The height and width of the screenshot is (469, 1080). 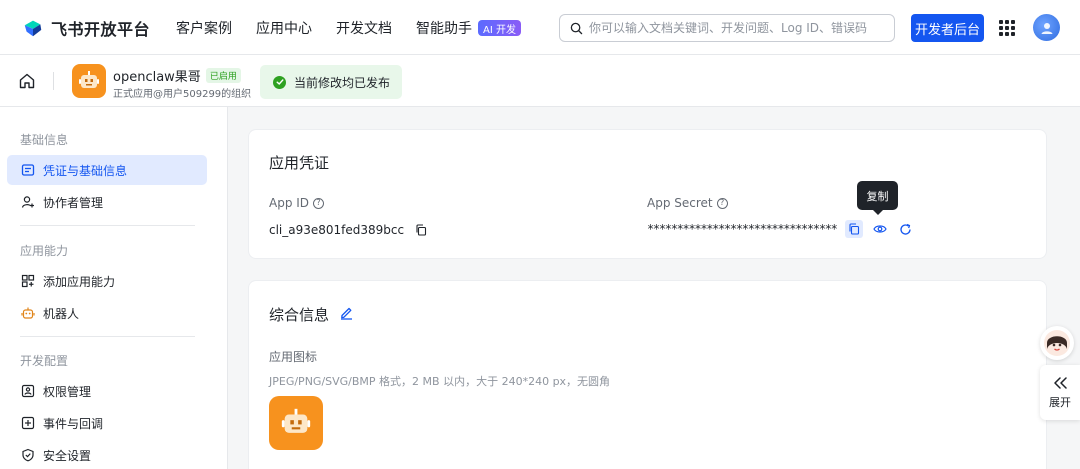 I want to click on publish-status-text: 当前修改均已发布, so click(x=342, y=82).